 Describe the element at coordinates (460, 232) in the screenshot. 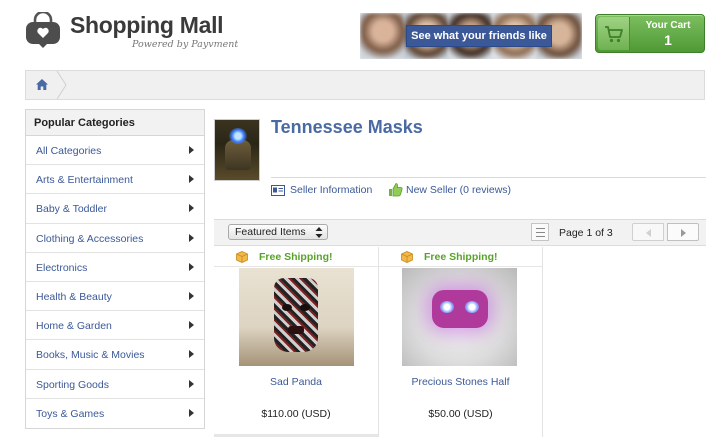

I see `product-toolbar: Featured Items Page 1 of 3` at that location.